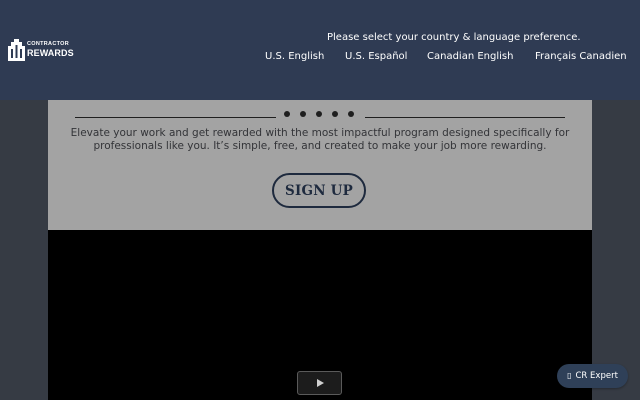  I want to click on divider-right, so click(465, 117).